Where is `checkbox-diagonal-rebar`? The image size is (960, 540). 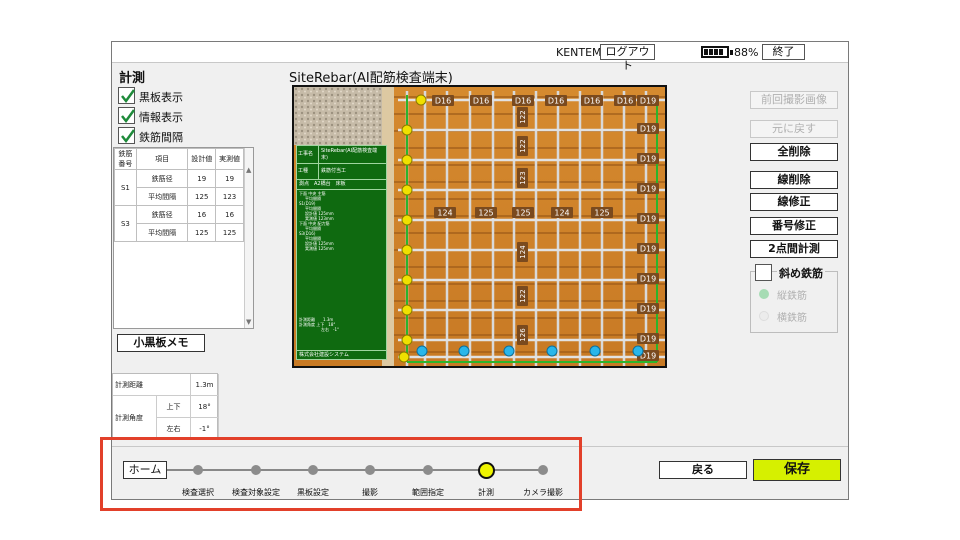 checkbox-diagonal-rebar is located at coordinates (763, 272).